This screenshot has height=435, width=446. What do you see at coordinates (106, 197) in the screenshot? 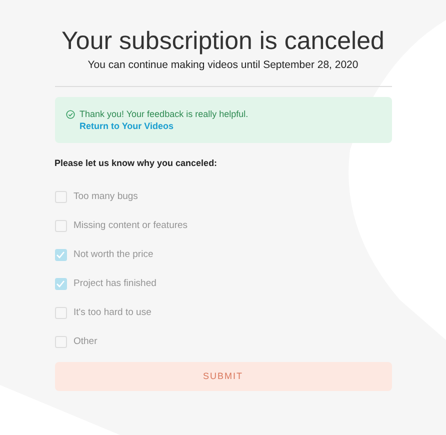
I see `option-label: Too many bugs` at bounding box center [106, 197].